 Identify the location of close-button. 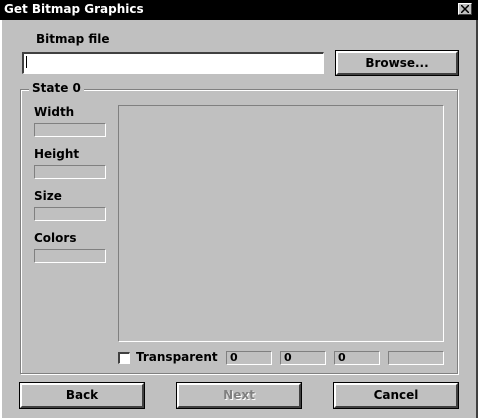
(465, 9).